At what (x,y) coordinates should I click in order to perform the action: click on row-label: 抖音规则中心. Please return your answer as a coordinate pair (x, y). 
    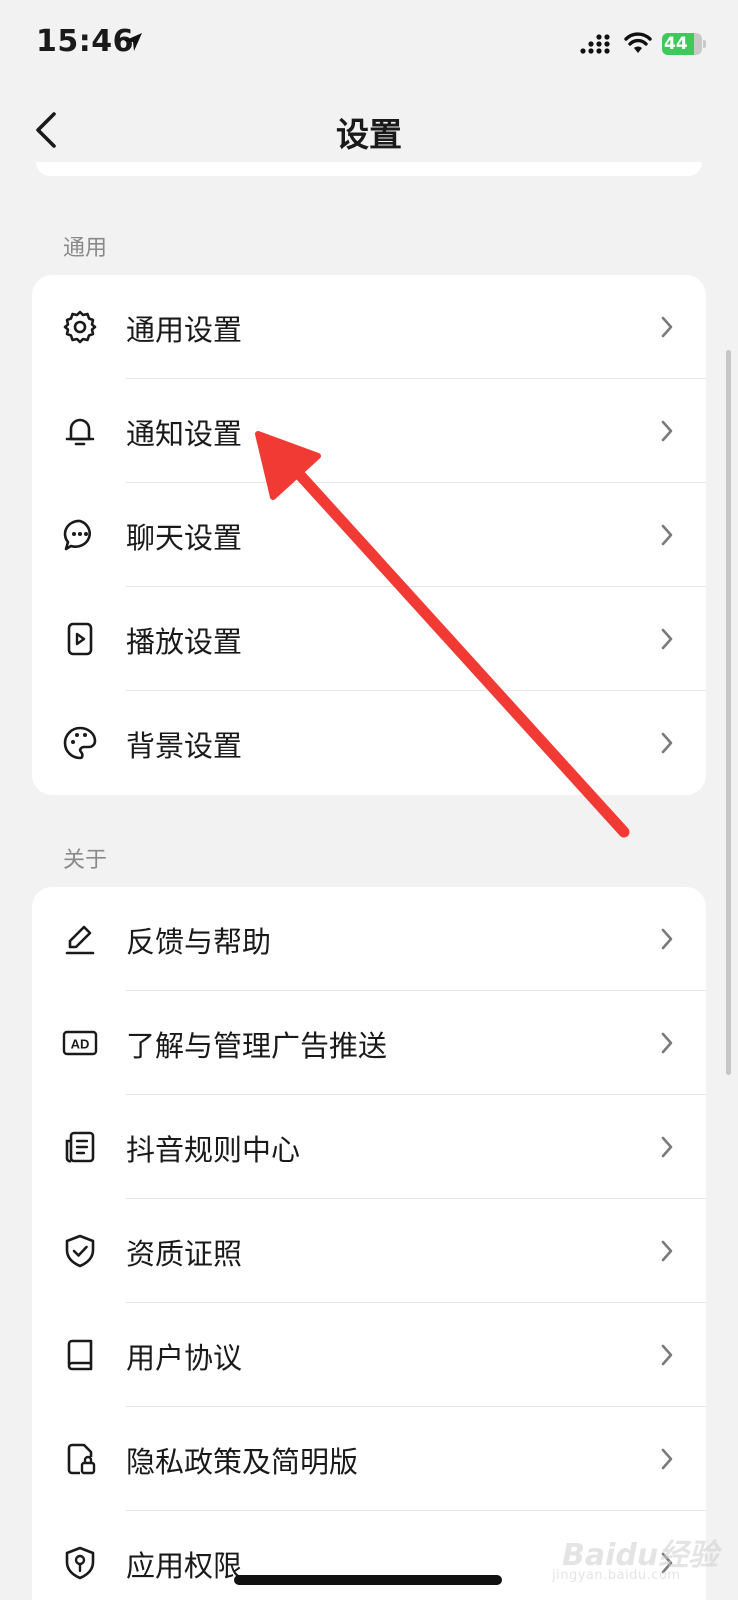
    Looking at the image, I should click on (213, 1150).